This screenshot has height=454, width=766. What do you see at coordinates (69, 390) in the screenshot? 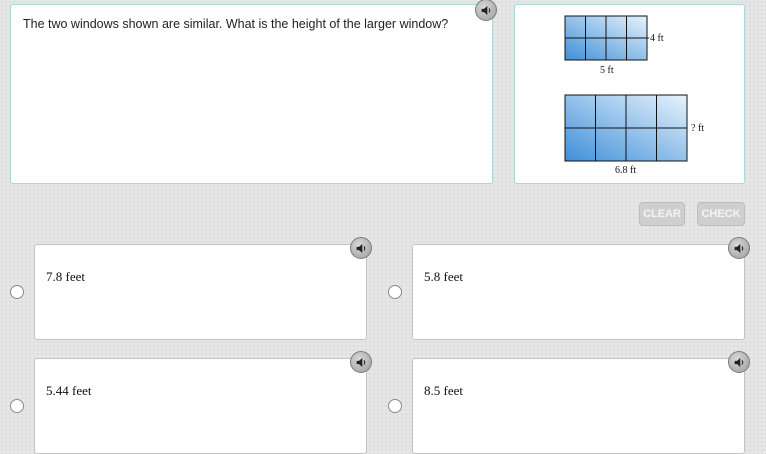
I see `choice-c-label: 5.44 feet` at bounding box center [69, 390].